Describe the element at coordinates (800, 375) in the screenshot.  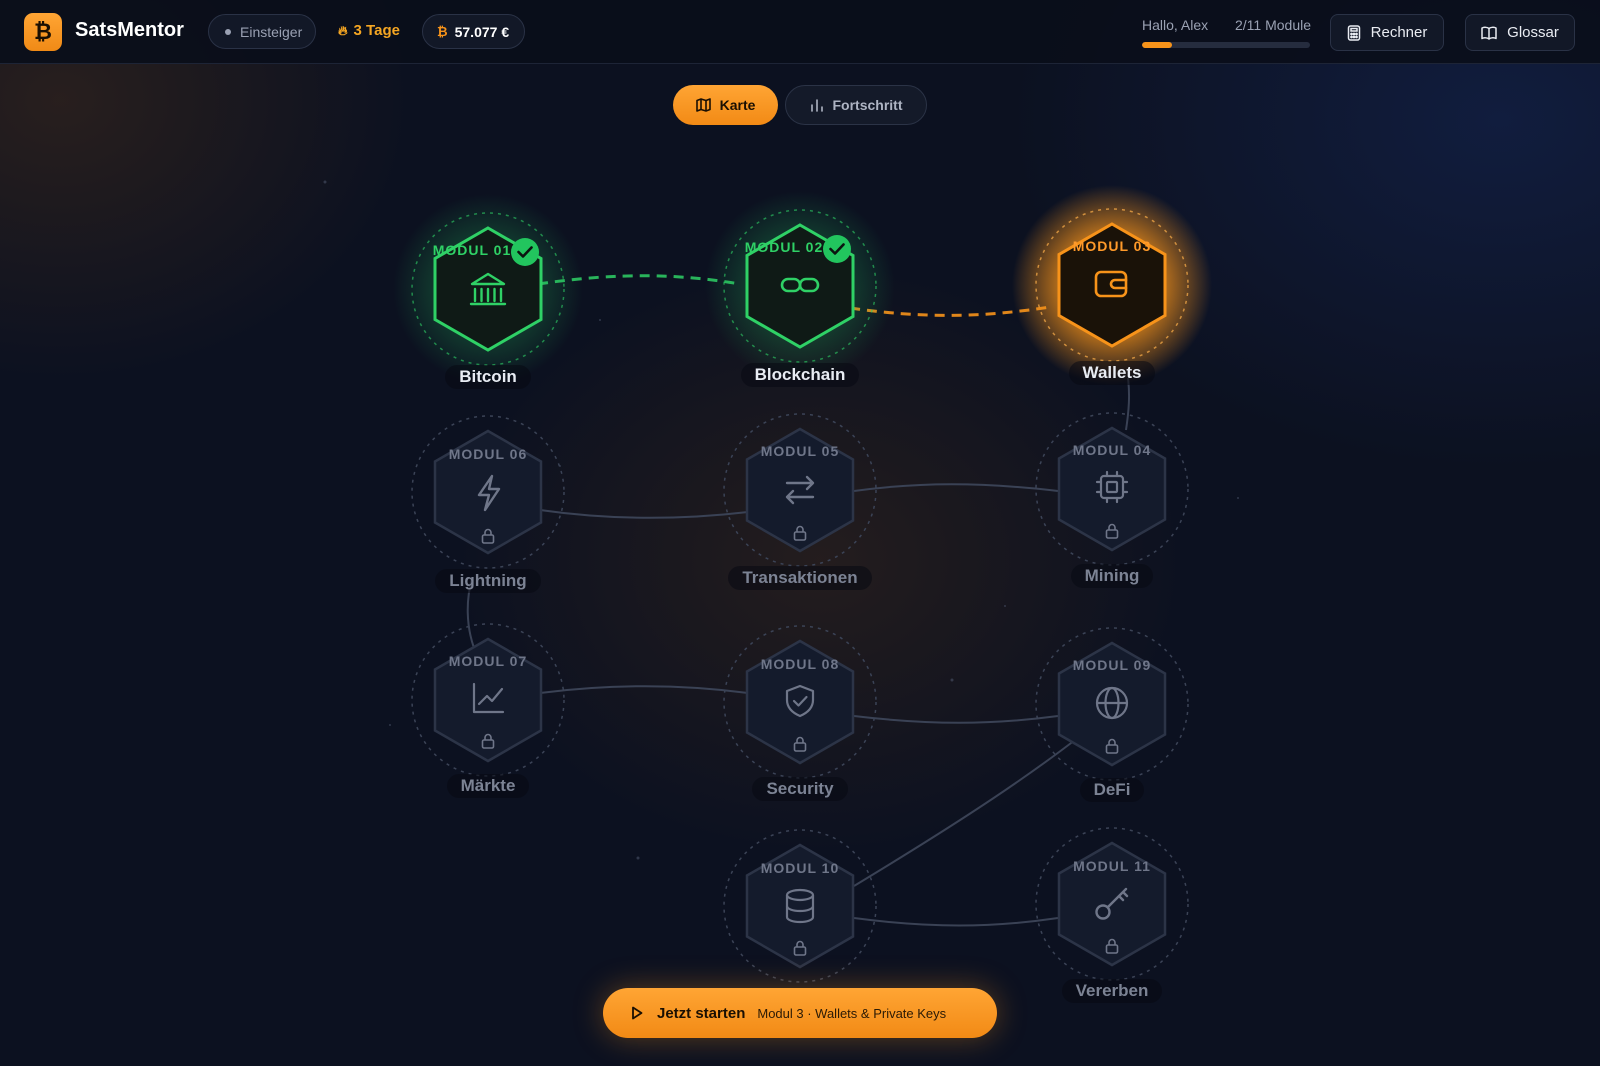
I see `module-title-02: Blockchain` at that location.